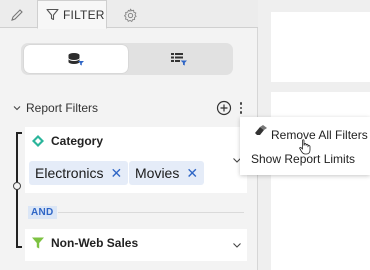  What do you see at coordinates (38, 141) in the screenshot?
I see `attribute-diamond-icon` at bounding box center [38, 141].